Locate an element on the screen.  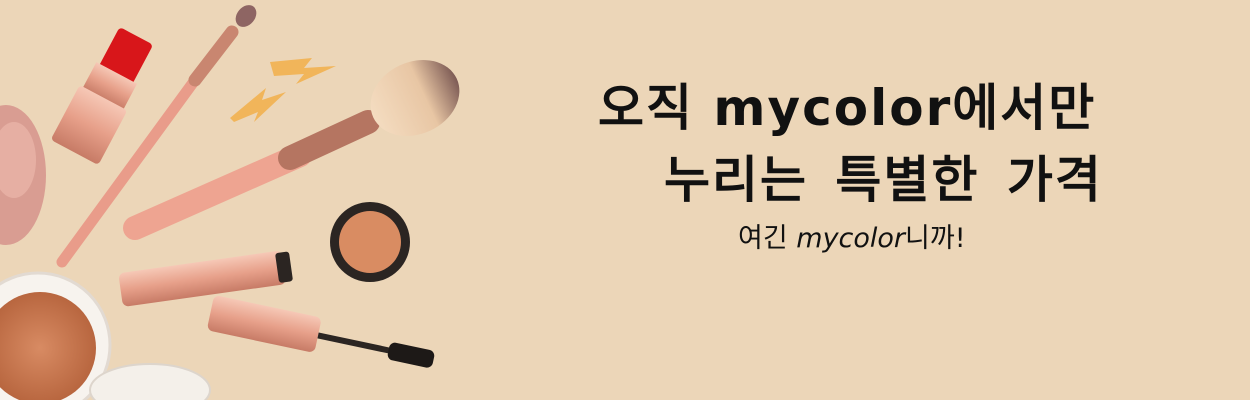
tagline-brand: mycolor is located at coordinates (851, 238).